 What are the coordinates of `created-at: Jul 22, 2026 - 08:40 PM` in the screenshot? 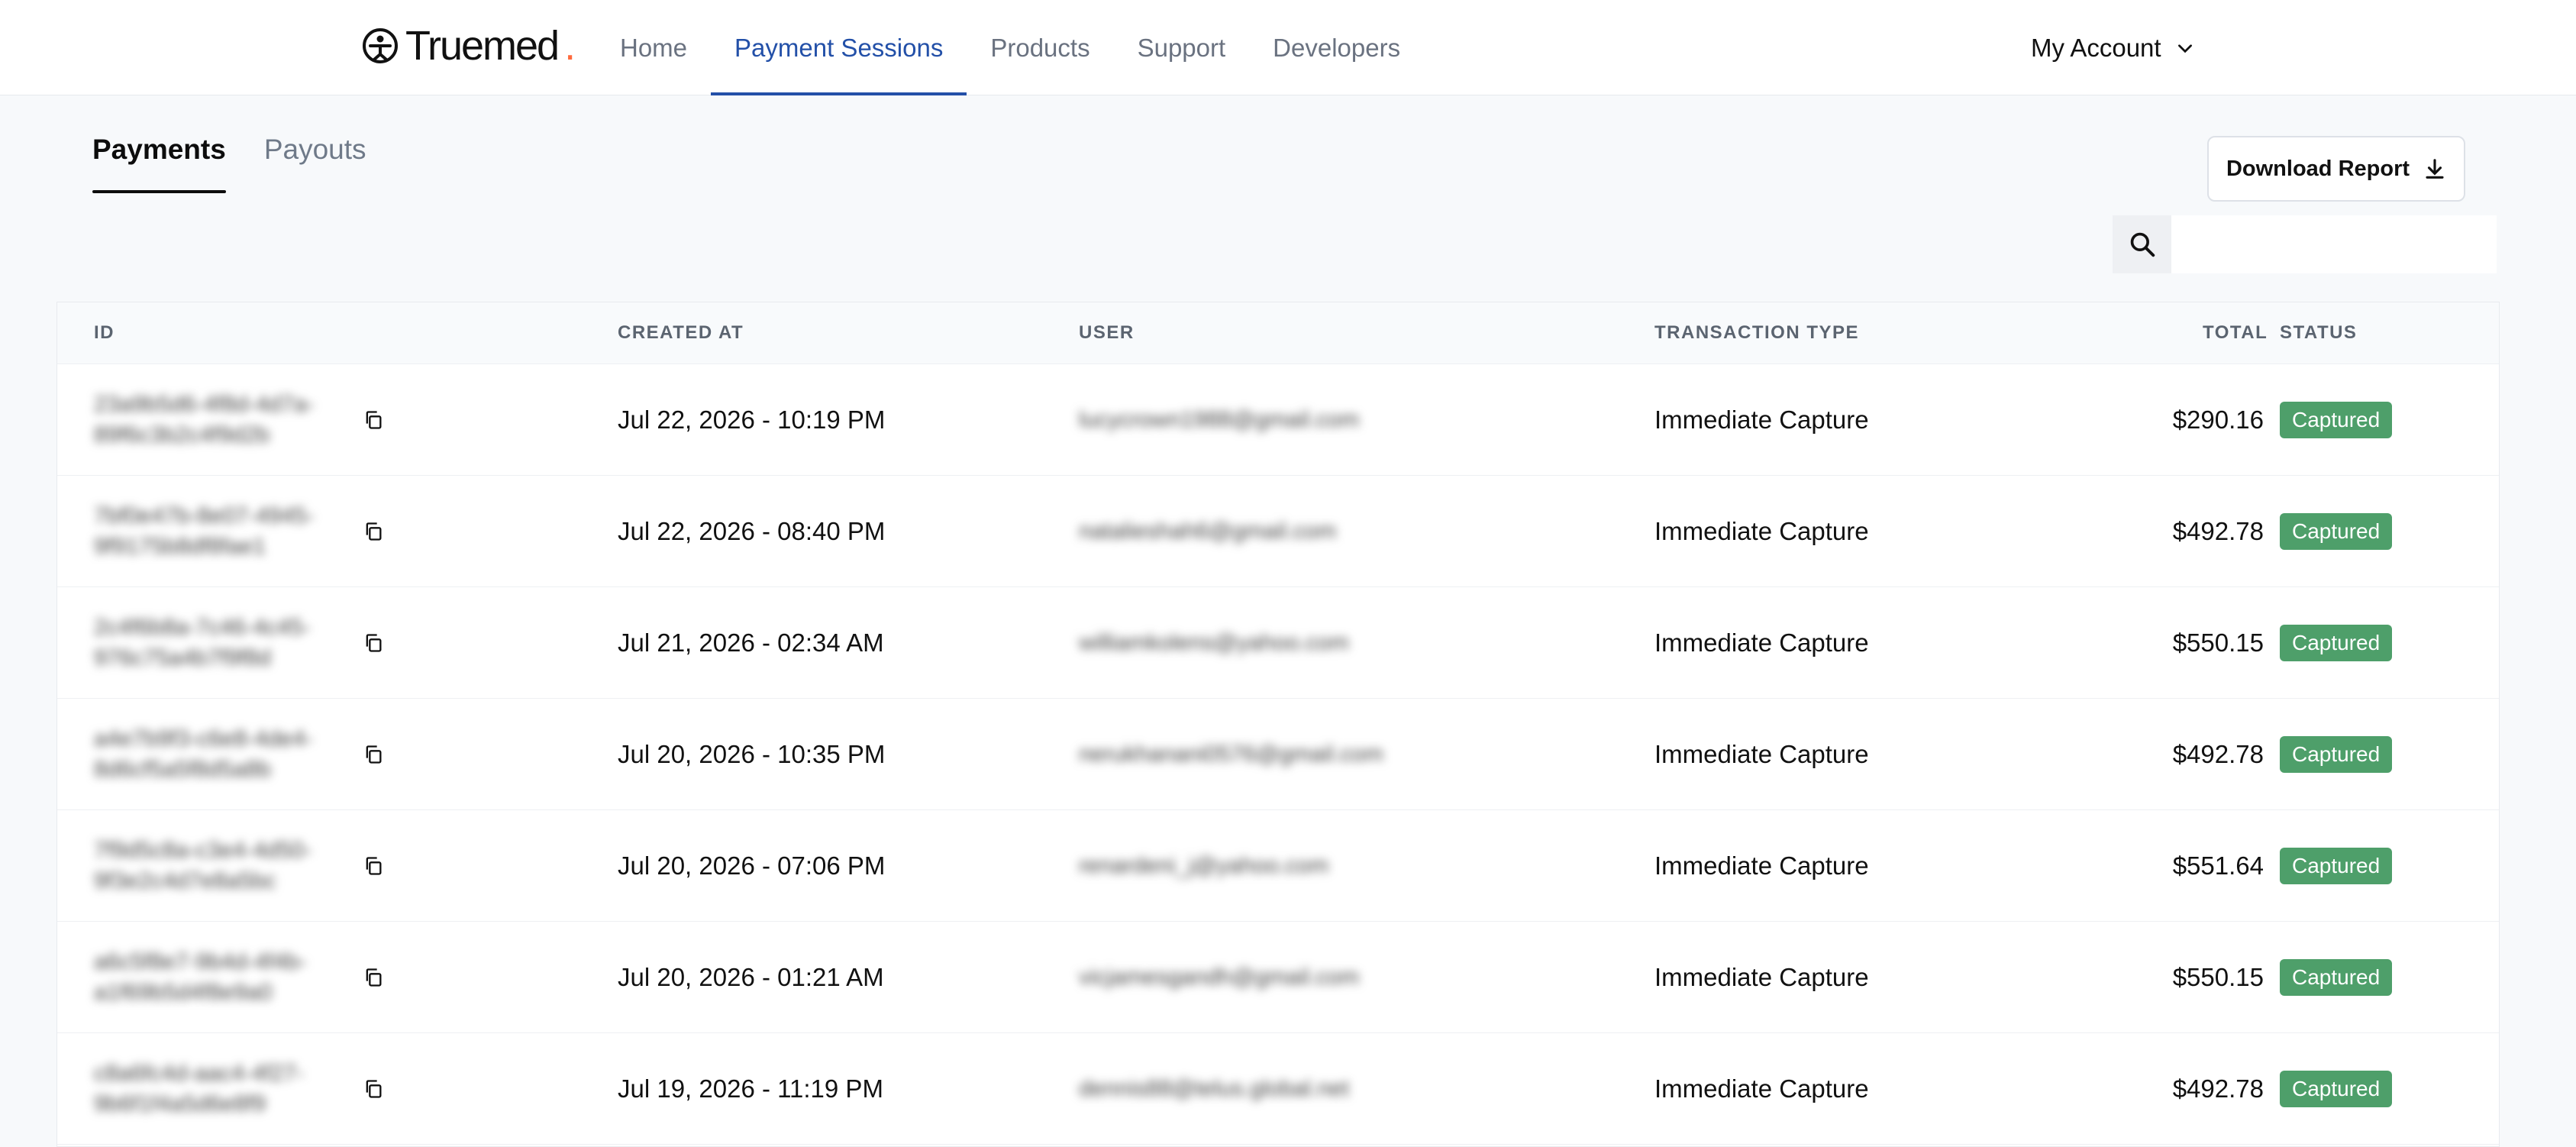 It's located at (752, 531).